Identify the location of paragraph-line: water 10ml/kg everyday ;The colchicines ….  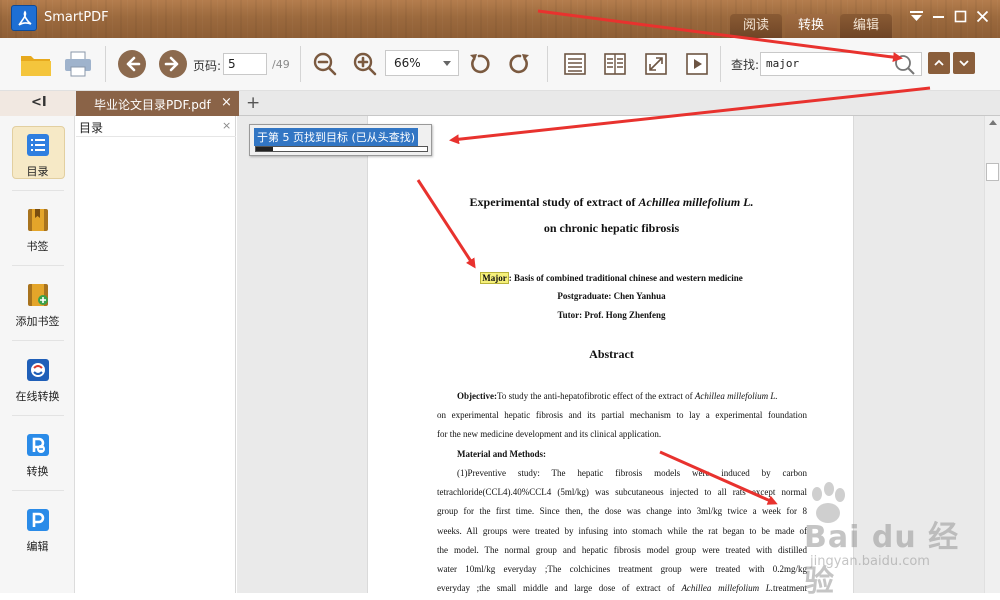
(622, 569).